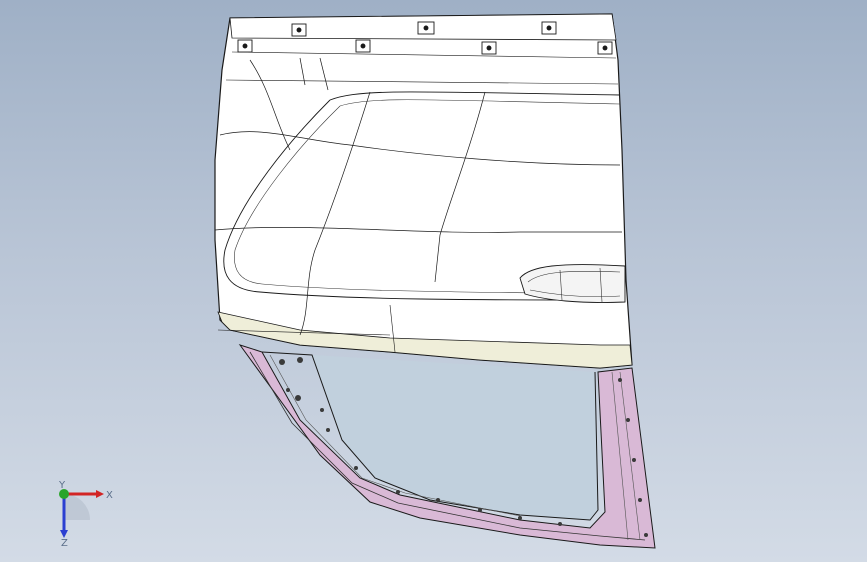 The height and width of the screenshot is (562, 867). What do you see at coordinates (85, 514) in the screenshot?
I see `axis-triad: X Y Z` at bounding box center [85, 514].